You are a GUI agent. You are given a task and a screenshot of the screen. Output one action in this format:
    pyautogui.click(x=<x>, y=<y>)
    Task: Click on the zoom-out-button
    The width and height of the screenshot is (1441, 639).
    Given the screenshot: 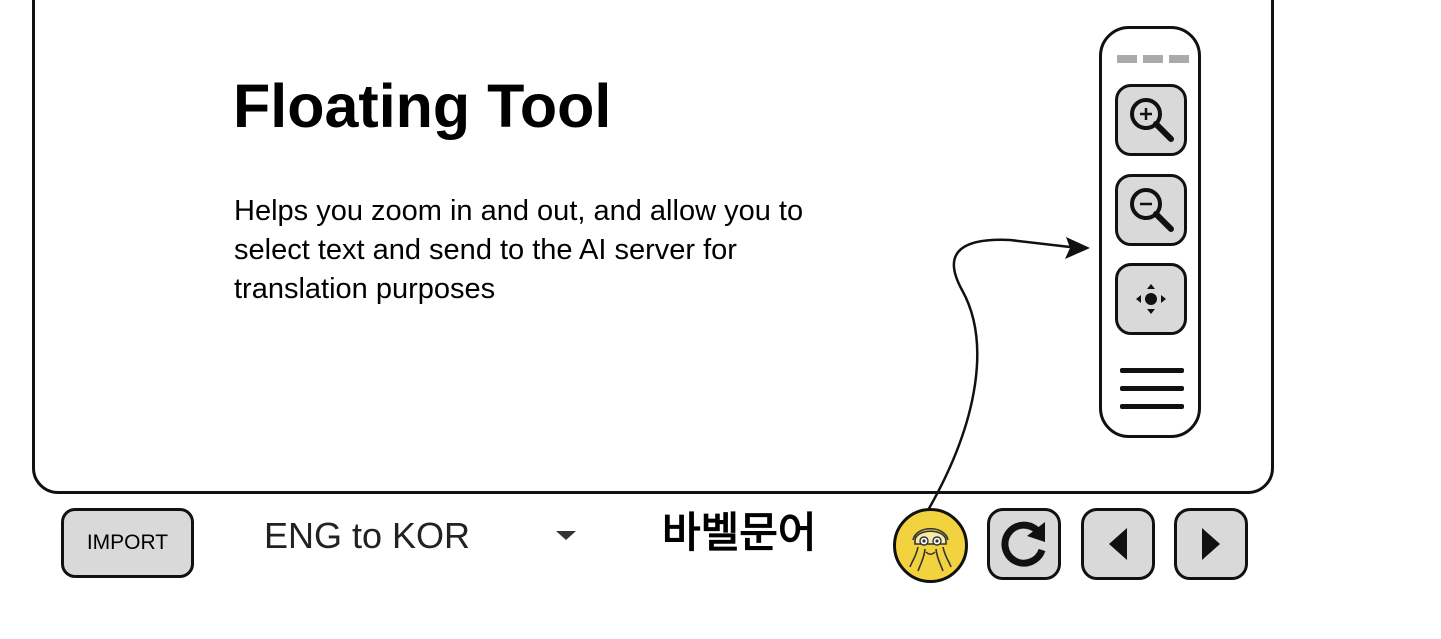 What is the action you would take?
    pyautogui.click(x=1151, y=210)
    